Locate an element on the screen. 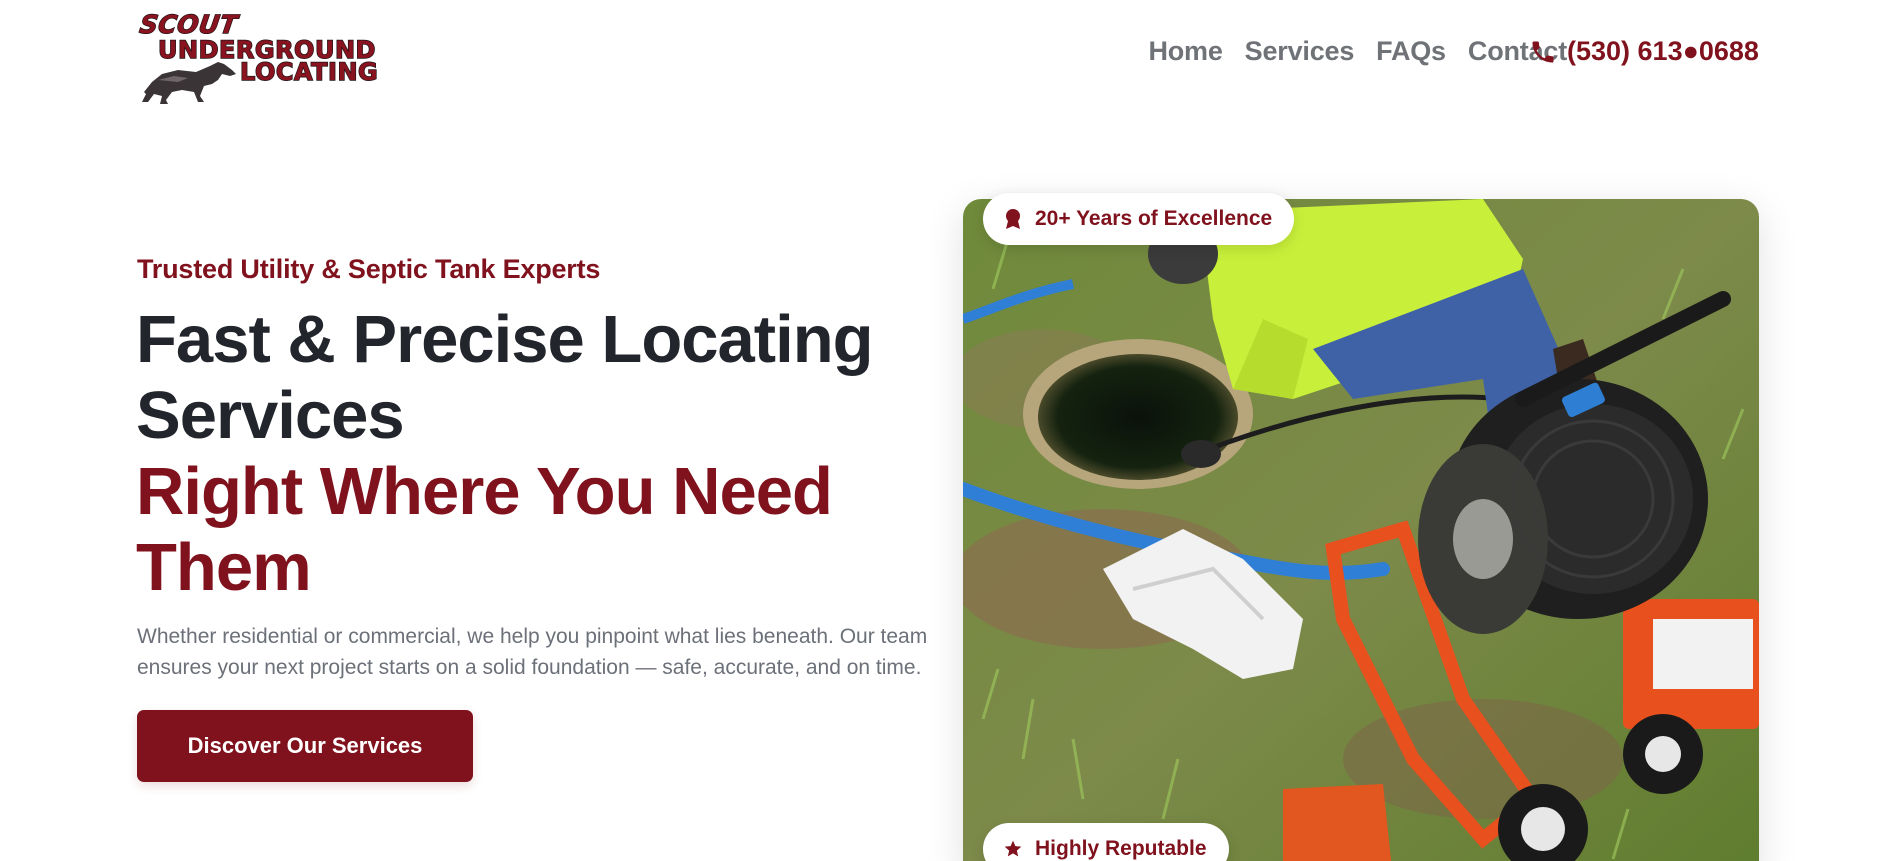 The image size is (1895, 861). years-excellence-badge: 20+ Years of Excellence is located at coordinates (1139, 219).